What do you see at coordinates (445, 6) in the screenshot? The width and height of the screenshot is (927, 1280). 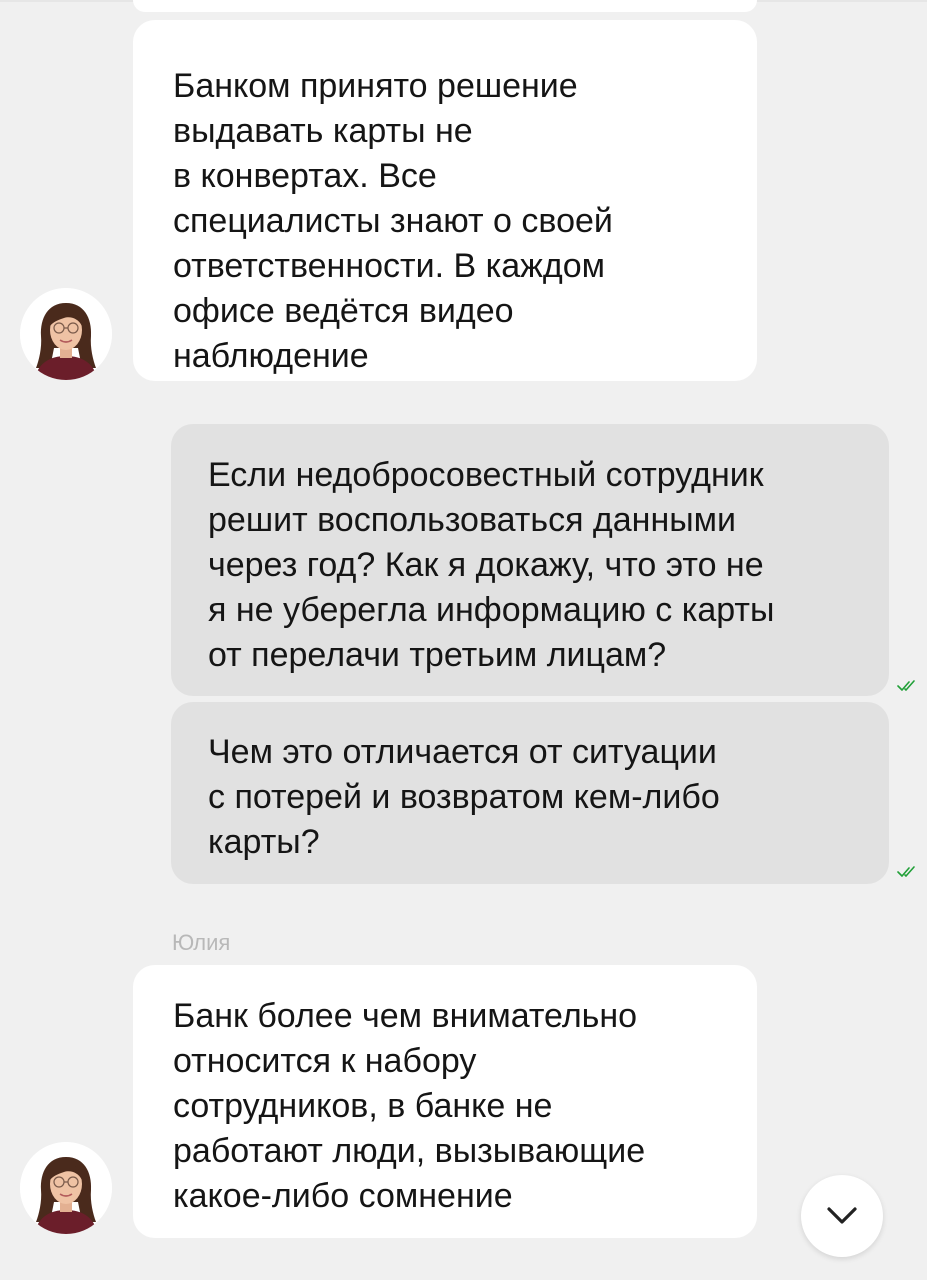 I see `previous-message-bubble` at bounding box center [445, 6].